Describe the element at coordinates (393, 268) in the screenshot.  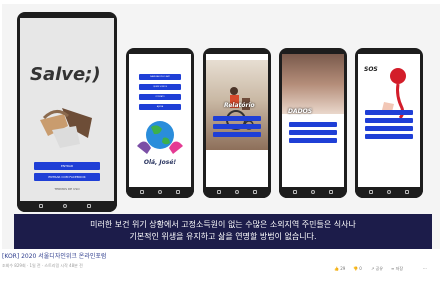
I see `save-icon: ≡` at that location.